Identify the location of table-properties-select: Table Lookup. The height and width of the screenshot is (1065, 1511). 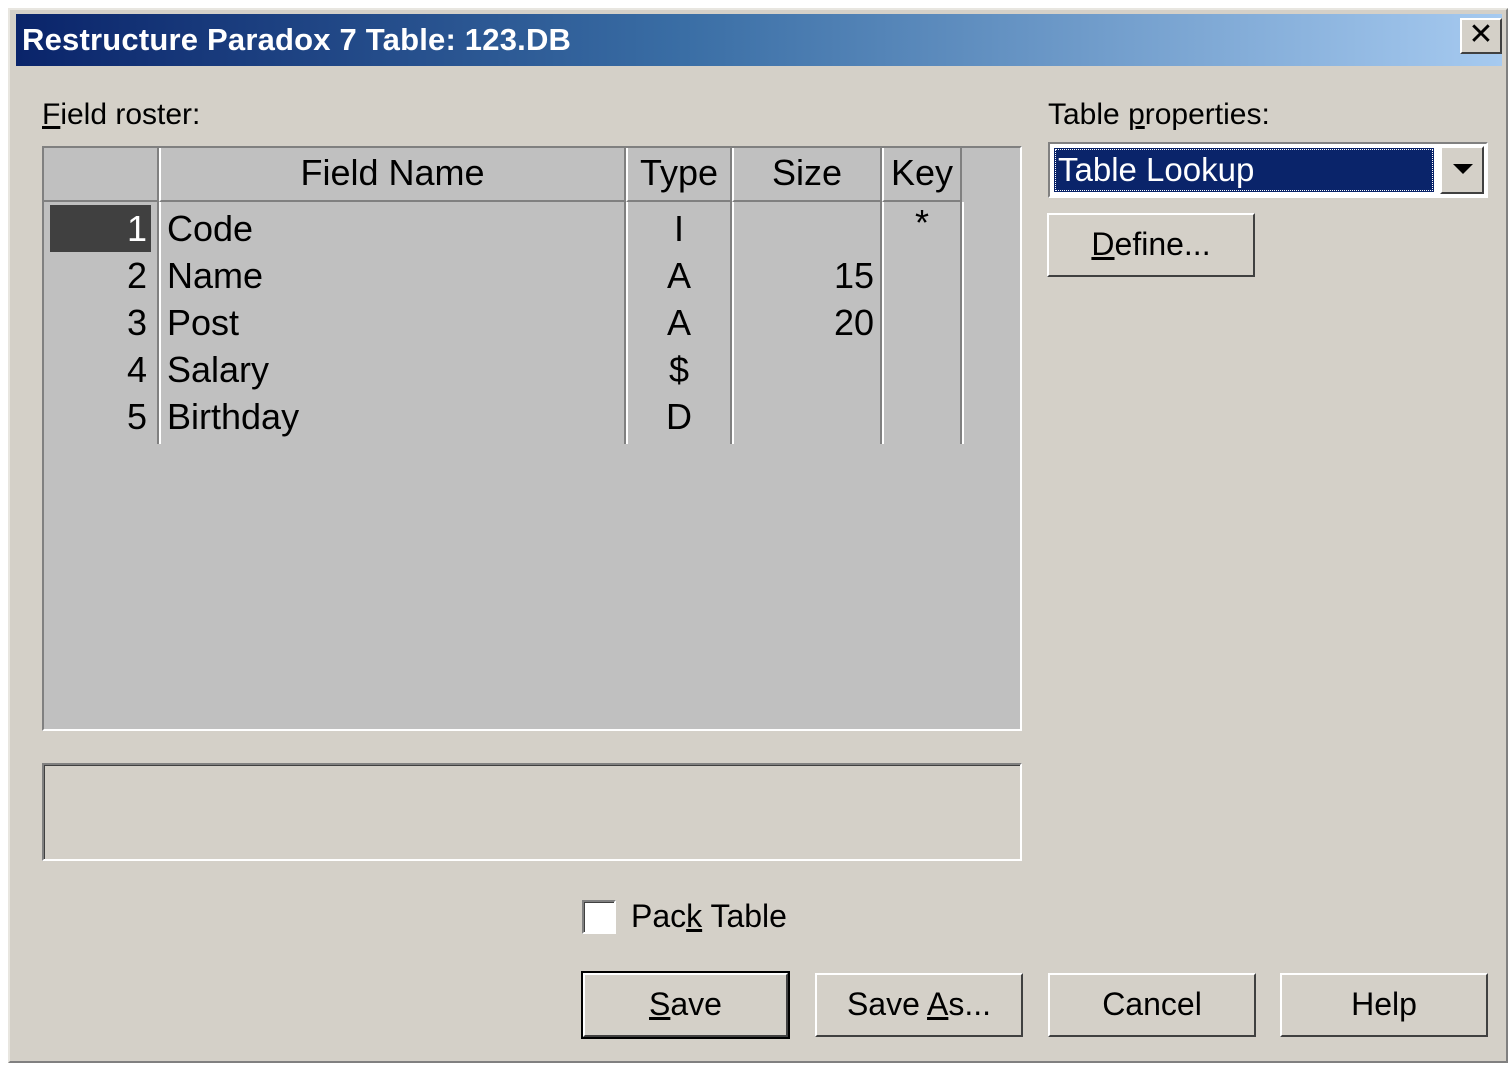
(1268, 170).